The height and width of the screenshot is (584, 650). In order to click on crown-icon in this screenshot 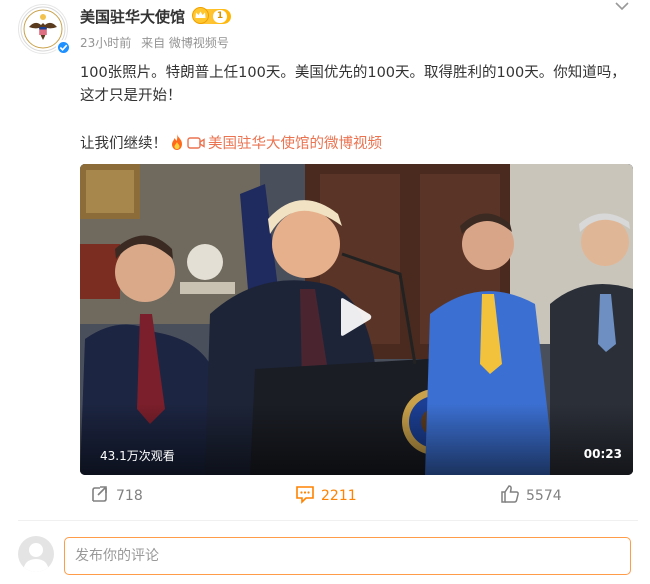, I will do `click(200, 15)`.